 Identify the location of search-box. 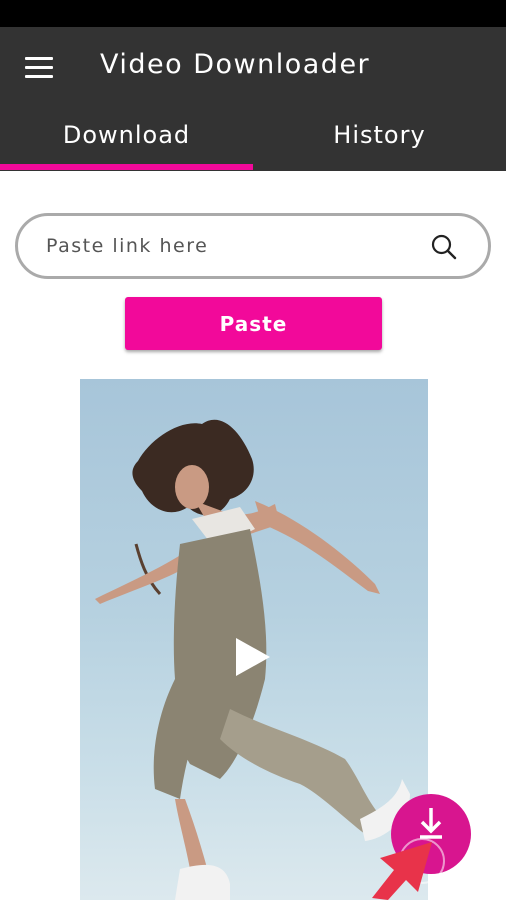
(253, 246).